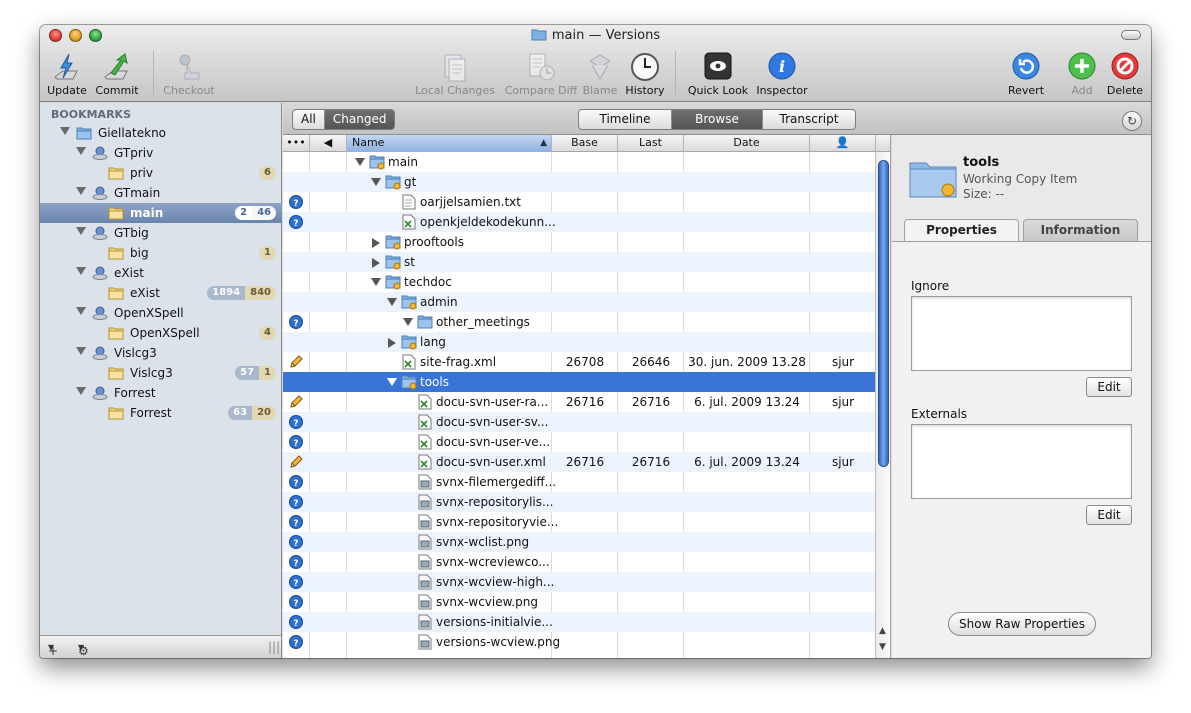  I want to click on change-count-badge: 6, so click(267, 173).